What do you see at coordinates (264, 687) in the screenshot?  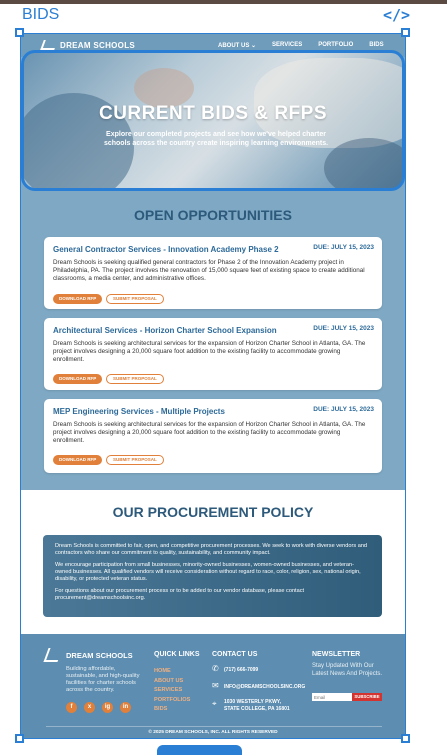 I see `contact-email: INFO@DREAMSCHOOLSINC.ORG` at bounding box center [264, 687].